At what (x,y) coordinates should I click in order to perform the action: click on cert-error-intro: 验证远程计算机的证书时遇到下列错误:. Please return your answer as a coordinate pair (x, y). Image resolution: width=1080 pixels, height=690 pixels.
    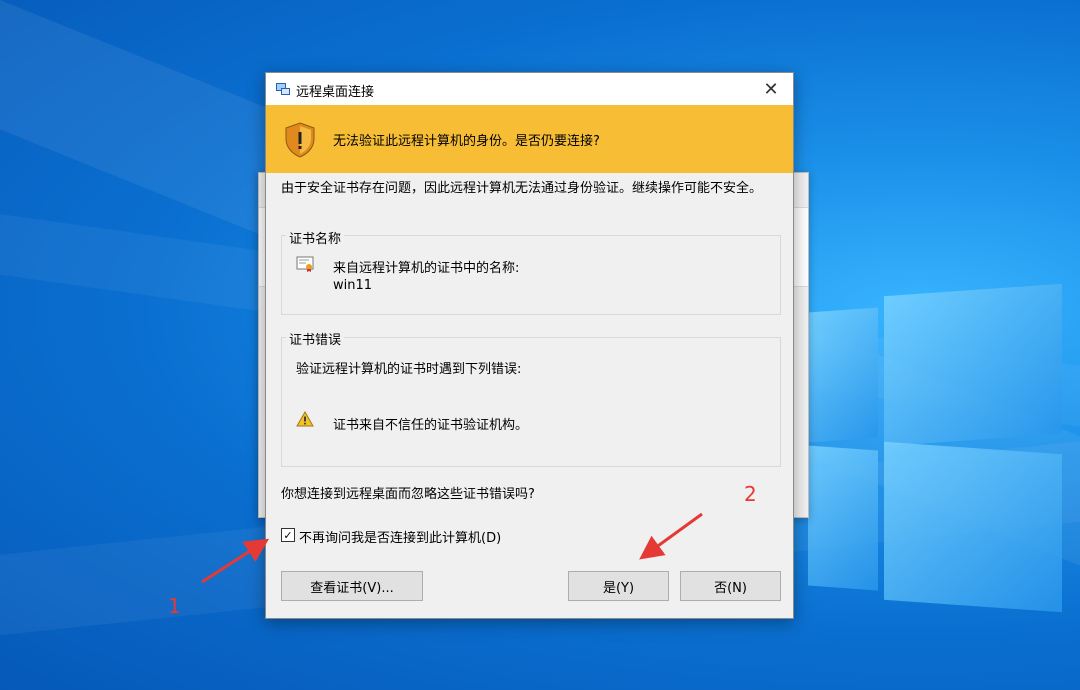
    Looking at the image, I should click on (409, 369).